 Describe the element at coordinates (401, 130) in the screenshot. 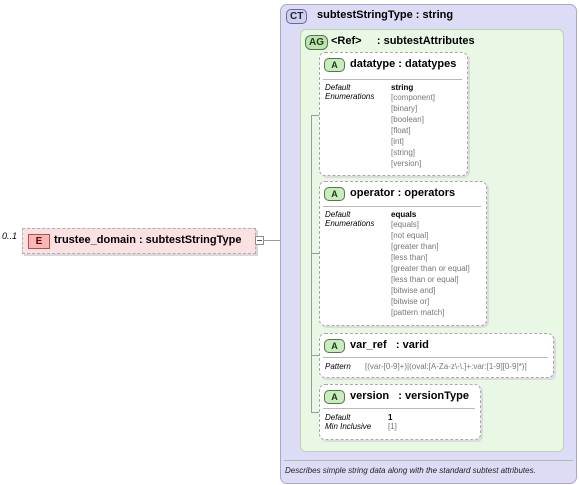

I see `enumeration-item: [float]` at that location.